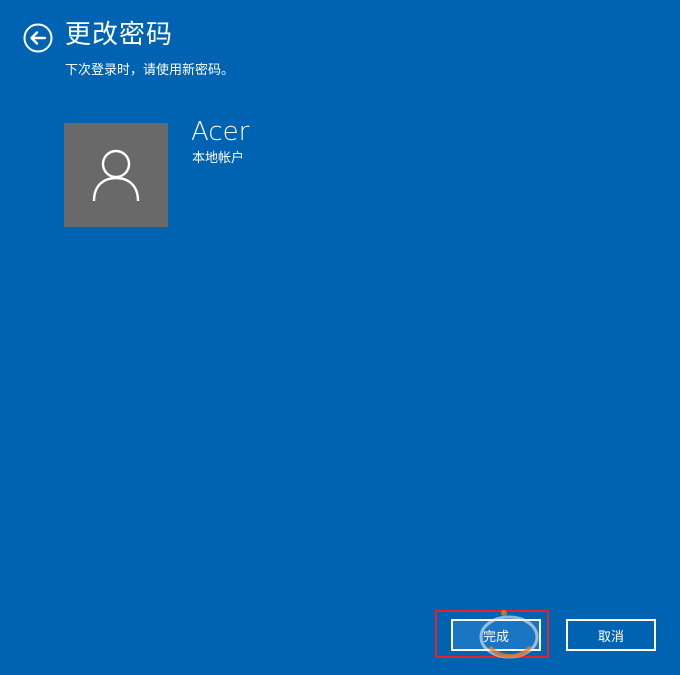  I want to click on account-type: 本地帐户, so click(218, 158).